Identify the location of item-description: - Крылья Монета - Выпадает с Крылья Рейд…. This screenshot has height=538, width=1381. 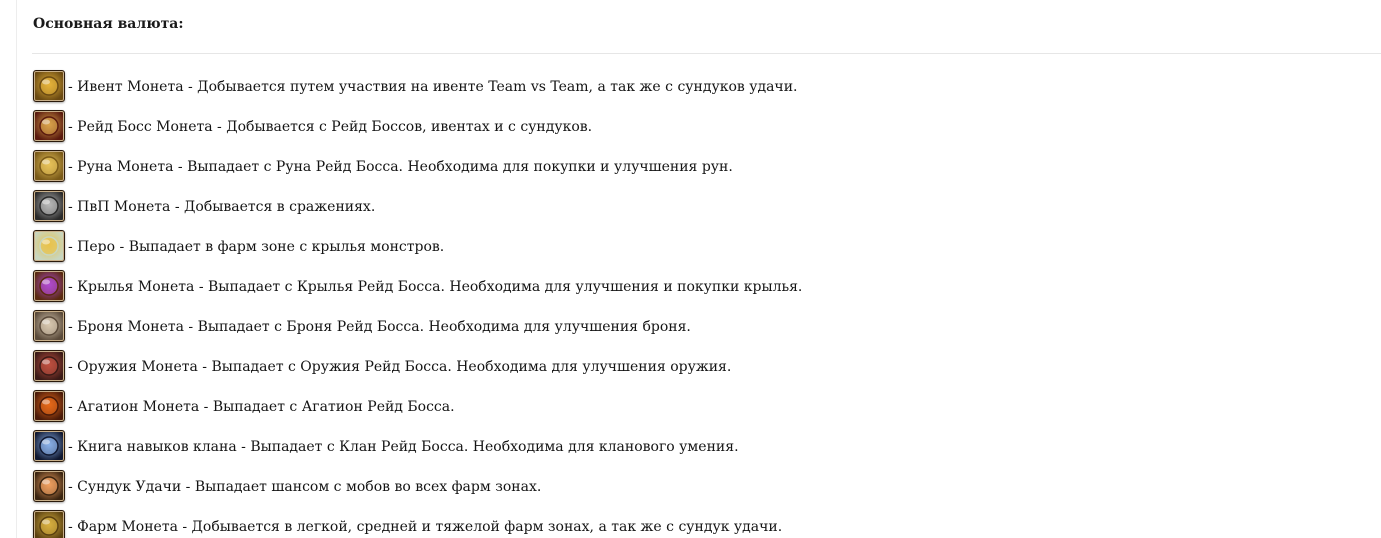
(435, 287).